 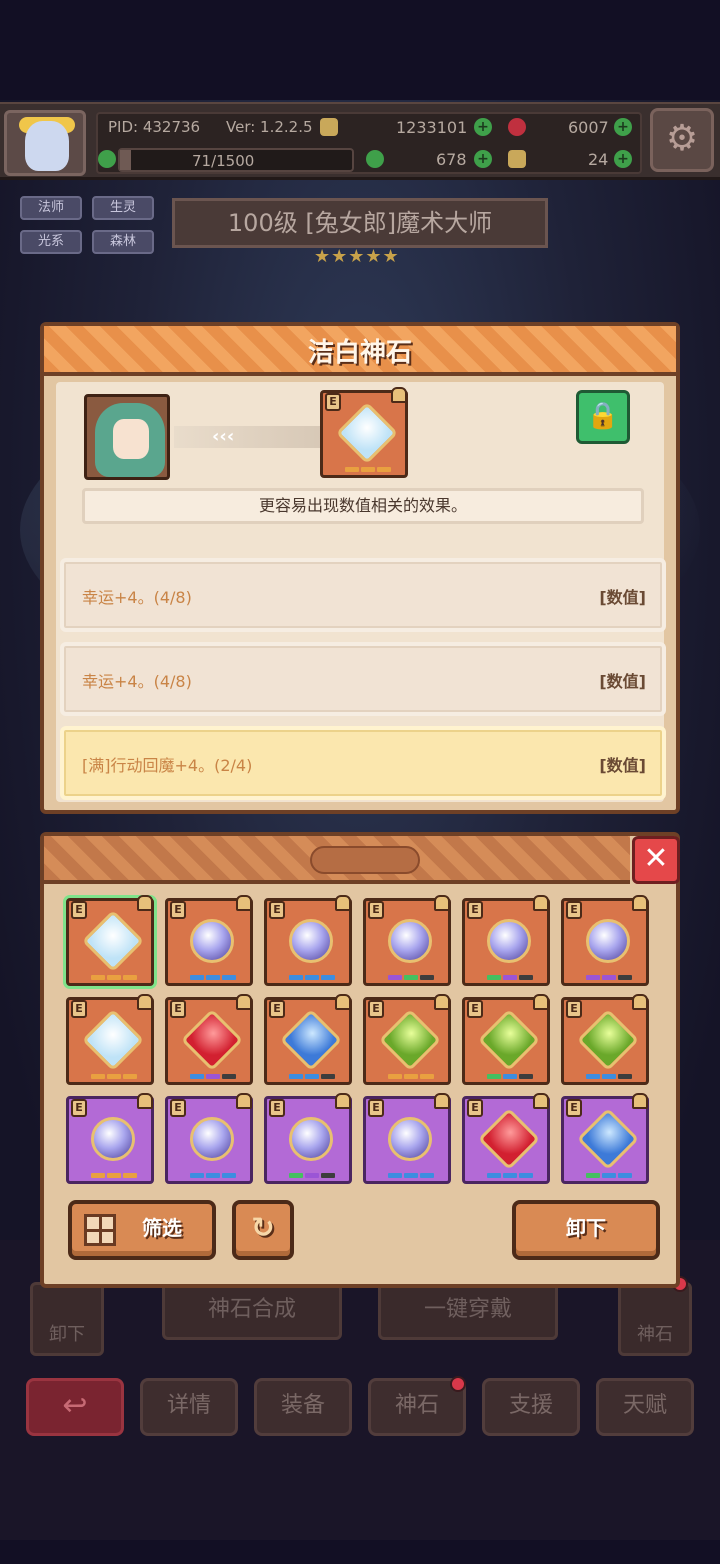 What do you see at coordinates (223, 161) in the screenshot?
I see `energy-label: 71/1500` at bounding box center [223, 161].